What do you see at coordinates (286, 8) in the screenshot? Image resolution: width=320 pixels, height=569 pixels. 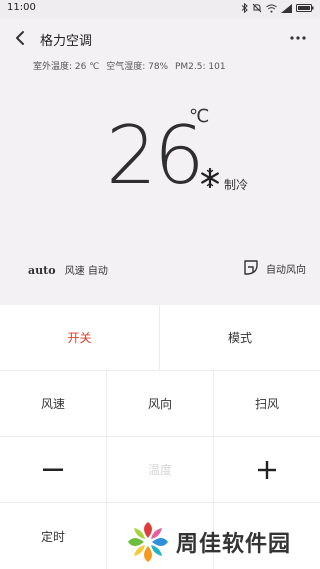 I see `signal-icon` at bounding box center [286, 8].